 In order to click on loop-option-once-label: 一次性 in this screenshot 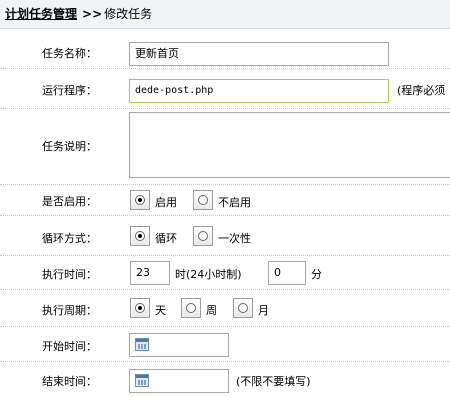, I will do `click(234, 238)`.